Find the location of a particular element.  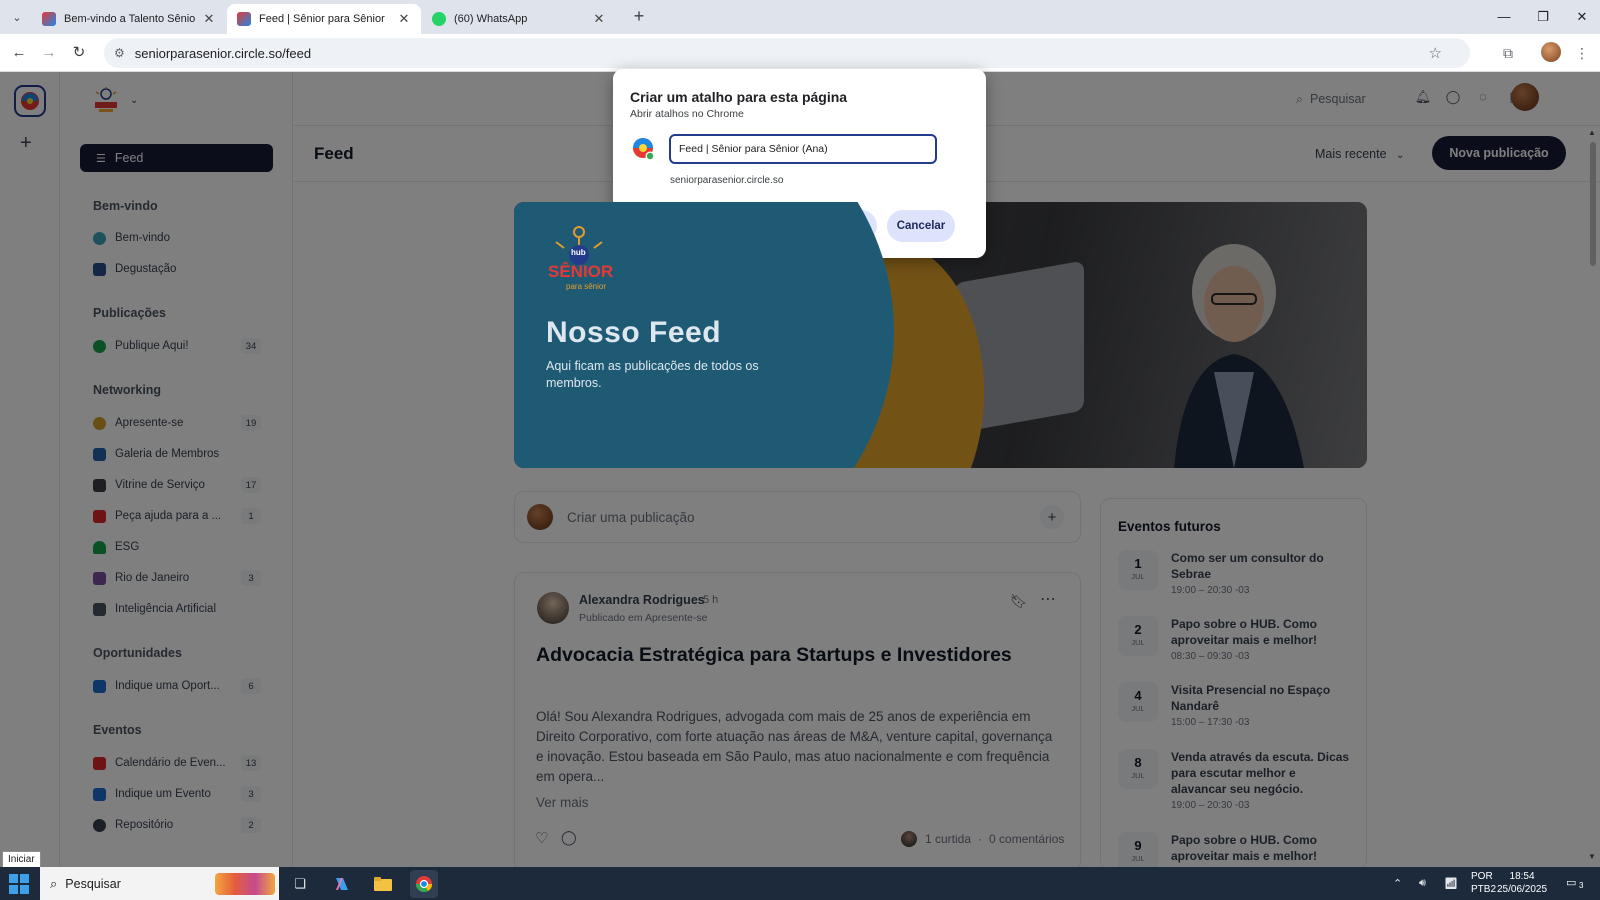

clock-time: 18:54 is located at coordinates (1522, 876).